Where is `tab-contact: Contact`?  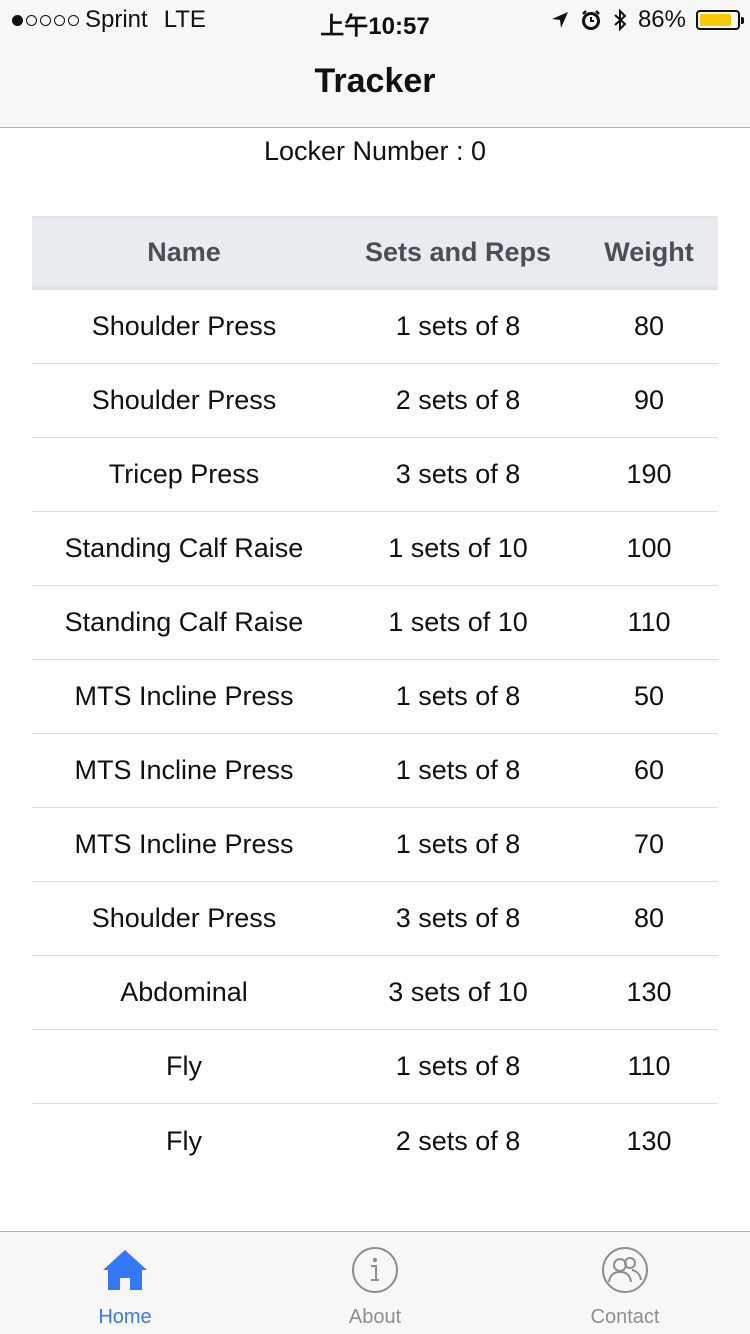
tab-contact: Contact is located at coordinates (625, 1283).